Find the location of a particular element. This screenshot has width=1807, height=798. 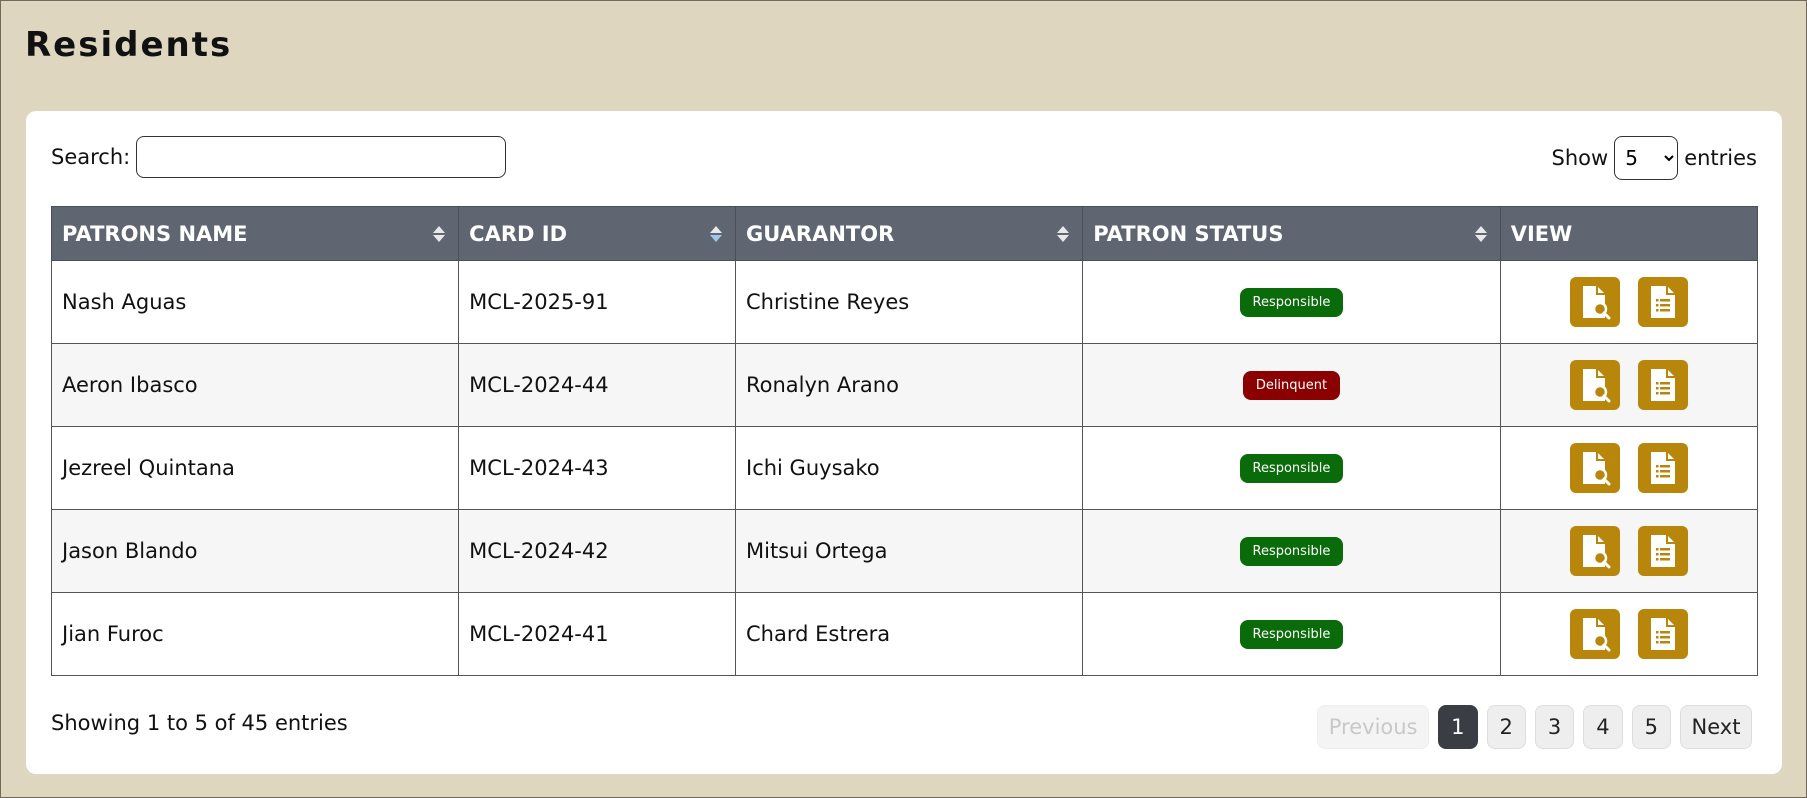

header-view: VIEW is located at coordinates (1629, 233).